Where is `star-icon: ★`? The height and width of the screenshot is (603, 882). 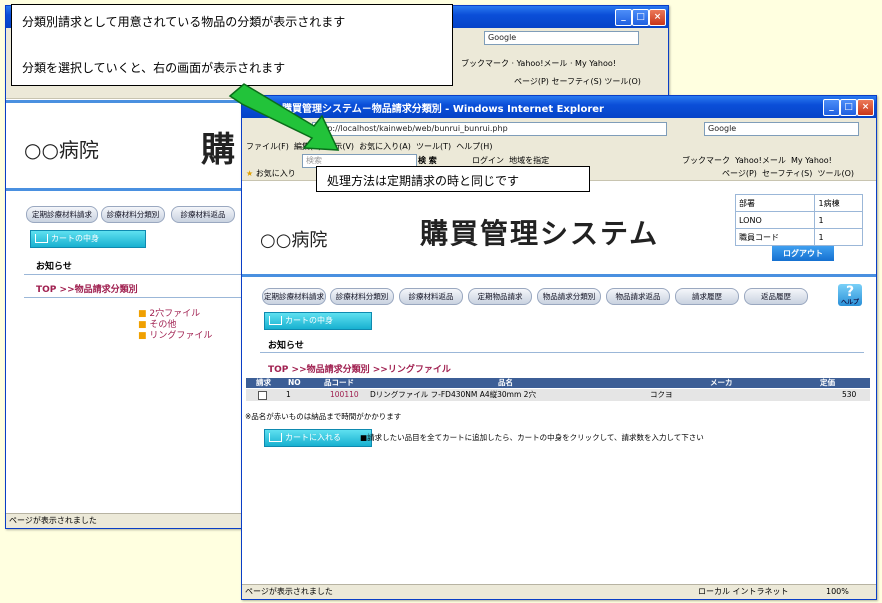 star-icon: ★ is located at coordinates (250, 173).